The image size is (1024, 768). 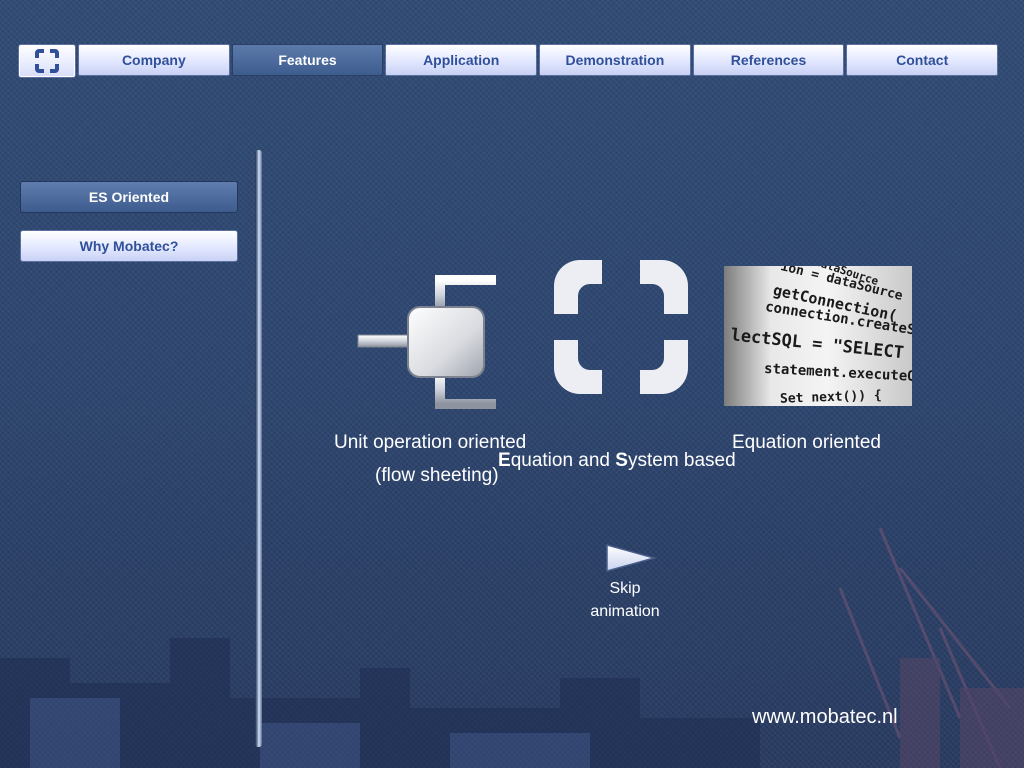 I want to click on tab-demonstration: Demonstration, so click(x=615, y=60).